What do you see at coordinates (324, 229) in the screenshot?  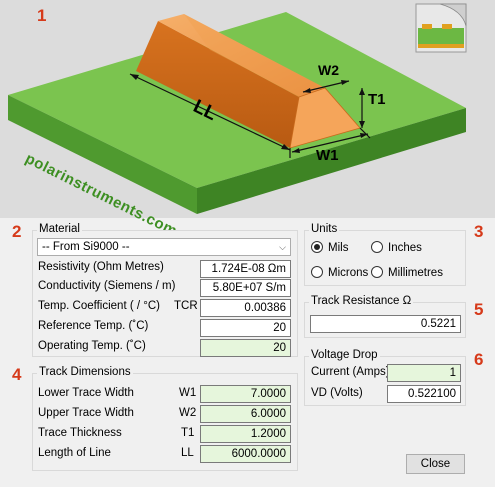 I see `units-group-title: Units` at bounding box center [324, 229].